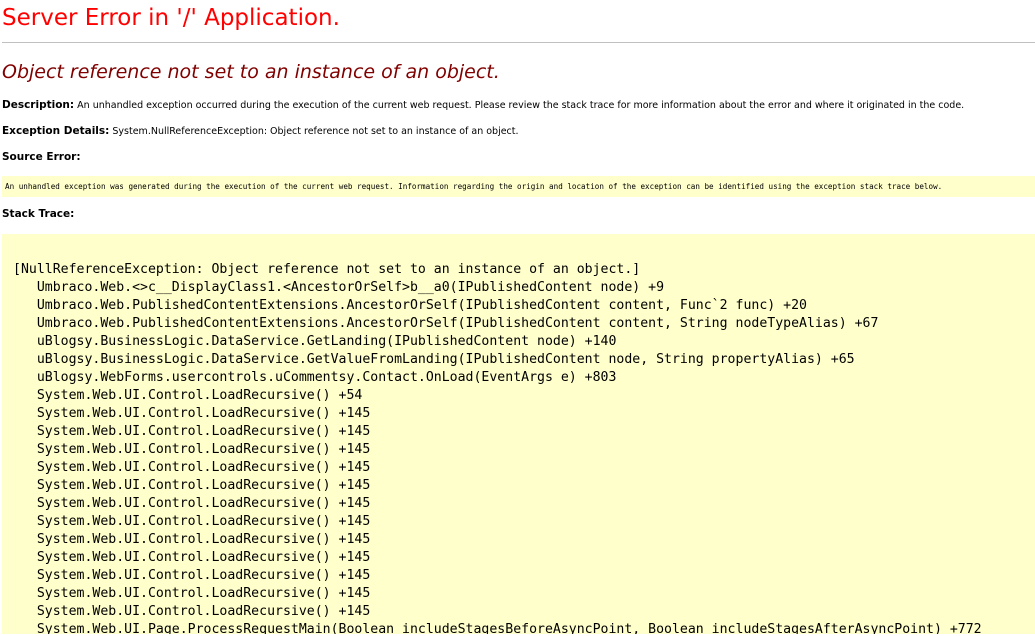 The height and width of the screenshot is (636, 1035). What do you see at coordinates (518, 42) in the screenshot?
I see `title-divider` at bounding box center [518, 42].